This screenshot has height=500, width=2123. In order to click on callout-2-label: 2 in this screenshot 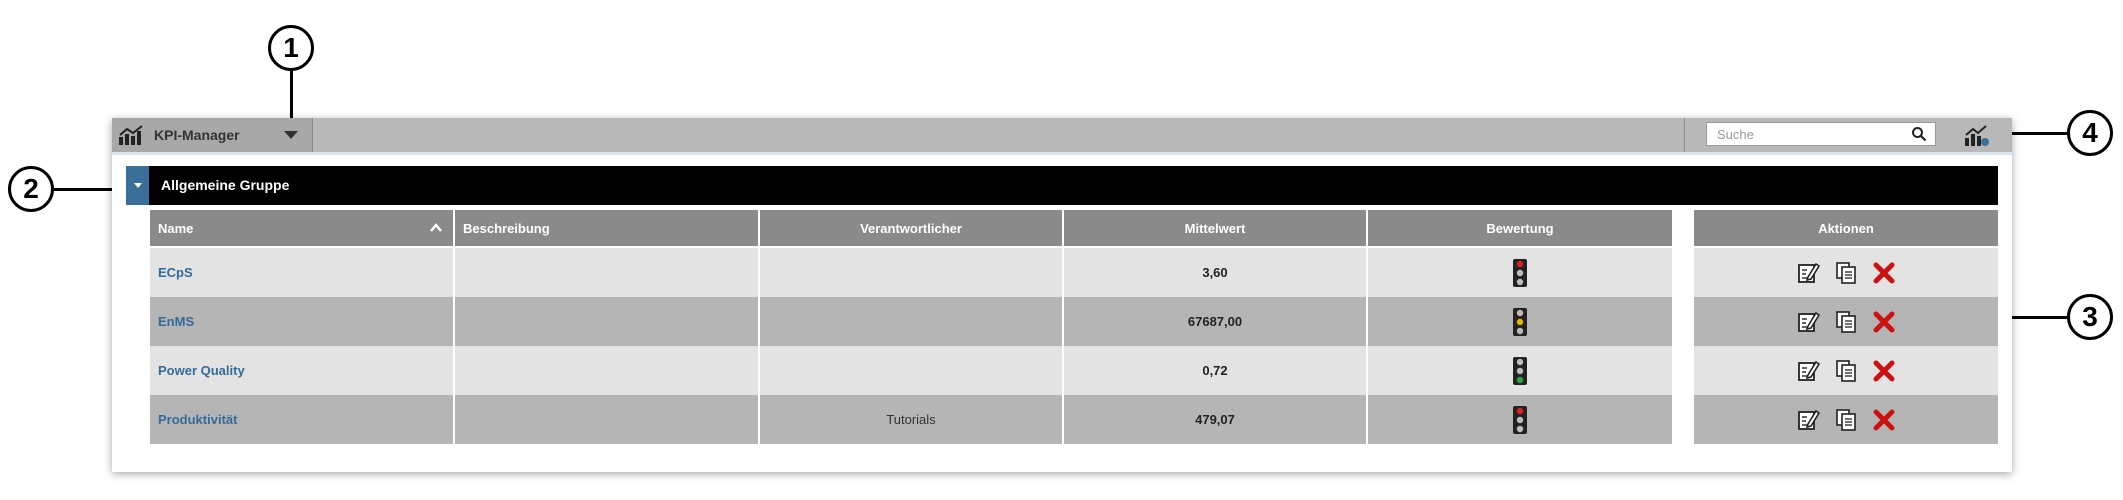, I will do `click(31, 188)`.